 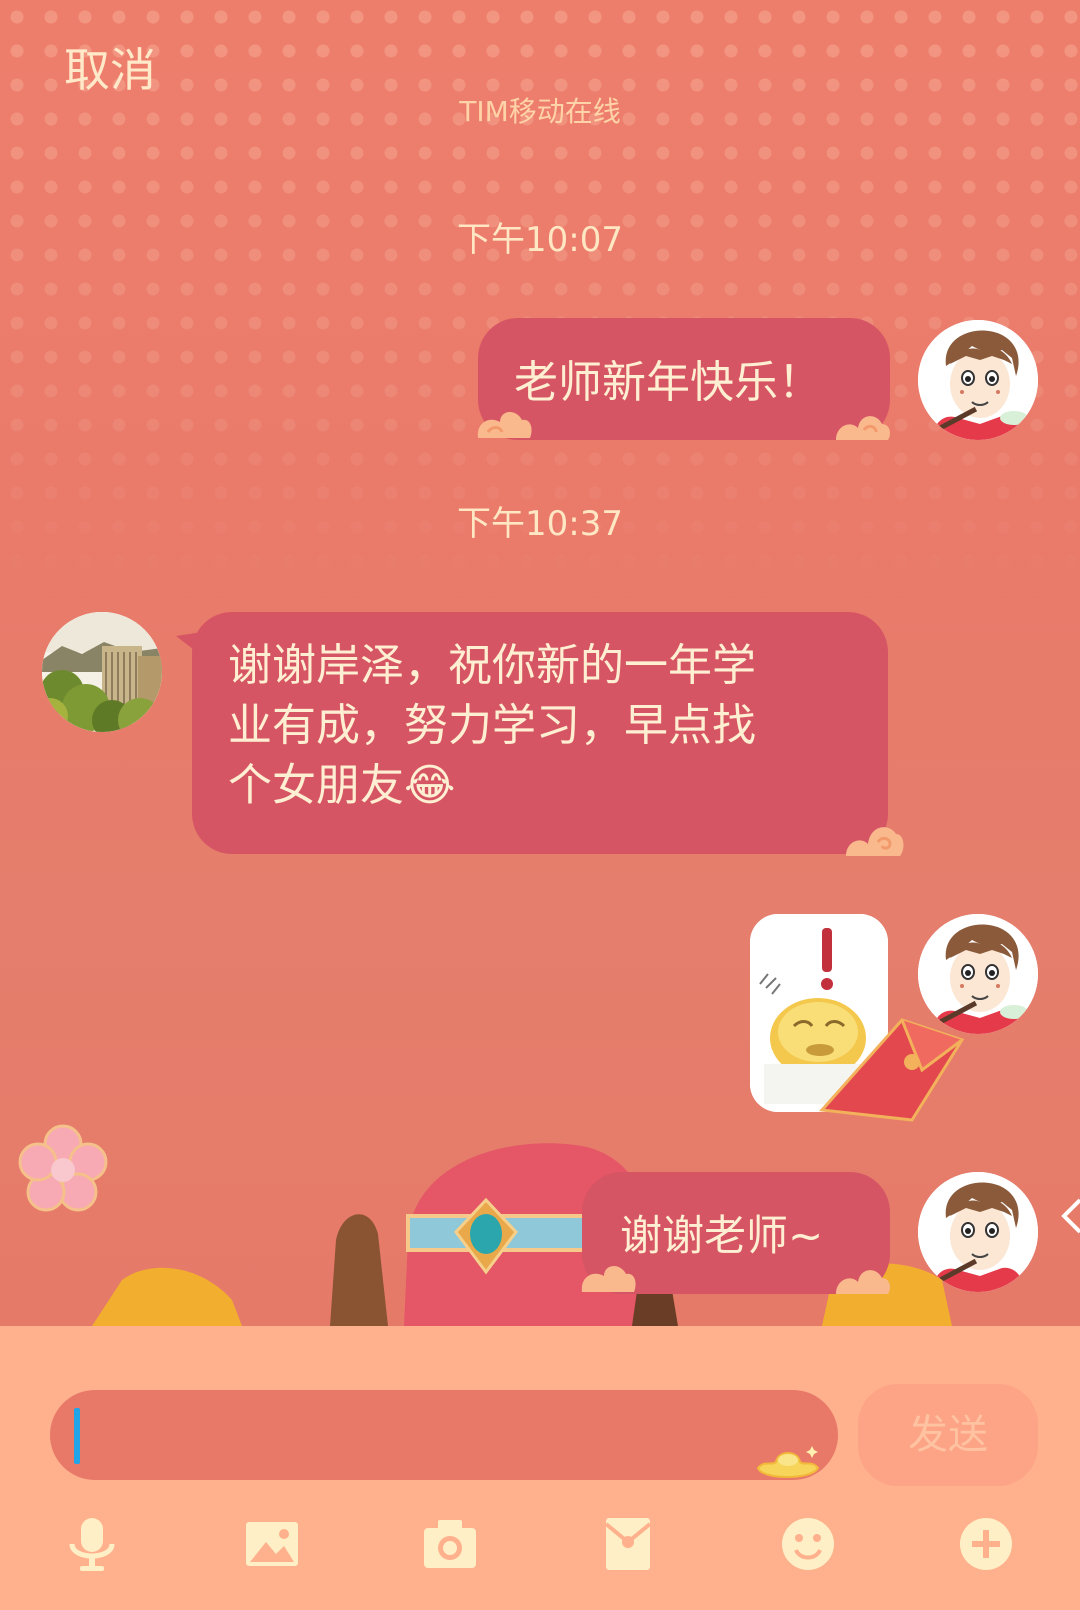 What do you see at coordinates (92, 1544) in the screenshot?
I see `microphone-icon` at bounding box center [92, 1544].